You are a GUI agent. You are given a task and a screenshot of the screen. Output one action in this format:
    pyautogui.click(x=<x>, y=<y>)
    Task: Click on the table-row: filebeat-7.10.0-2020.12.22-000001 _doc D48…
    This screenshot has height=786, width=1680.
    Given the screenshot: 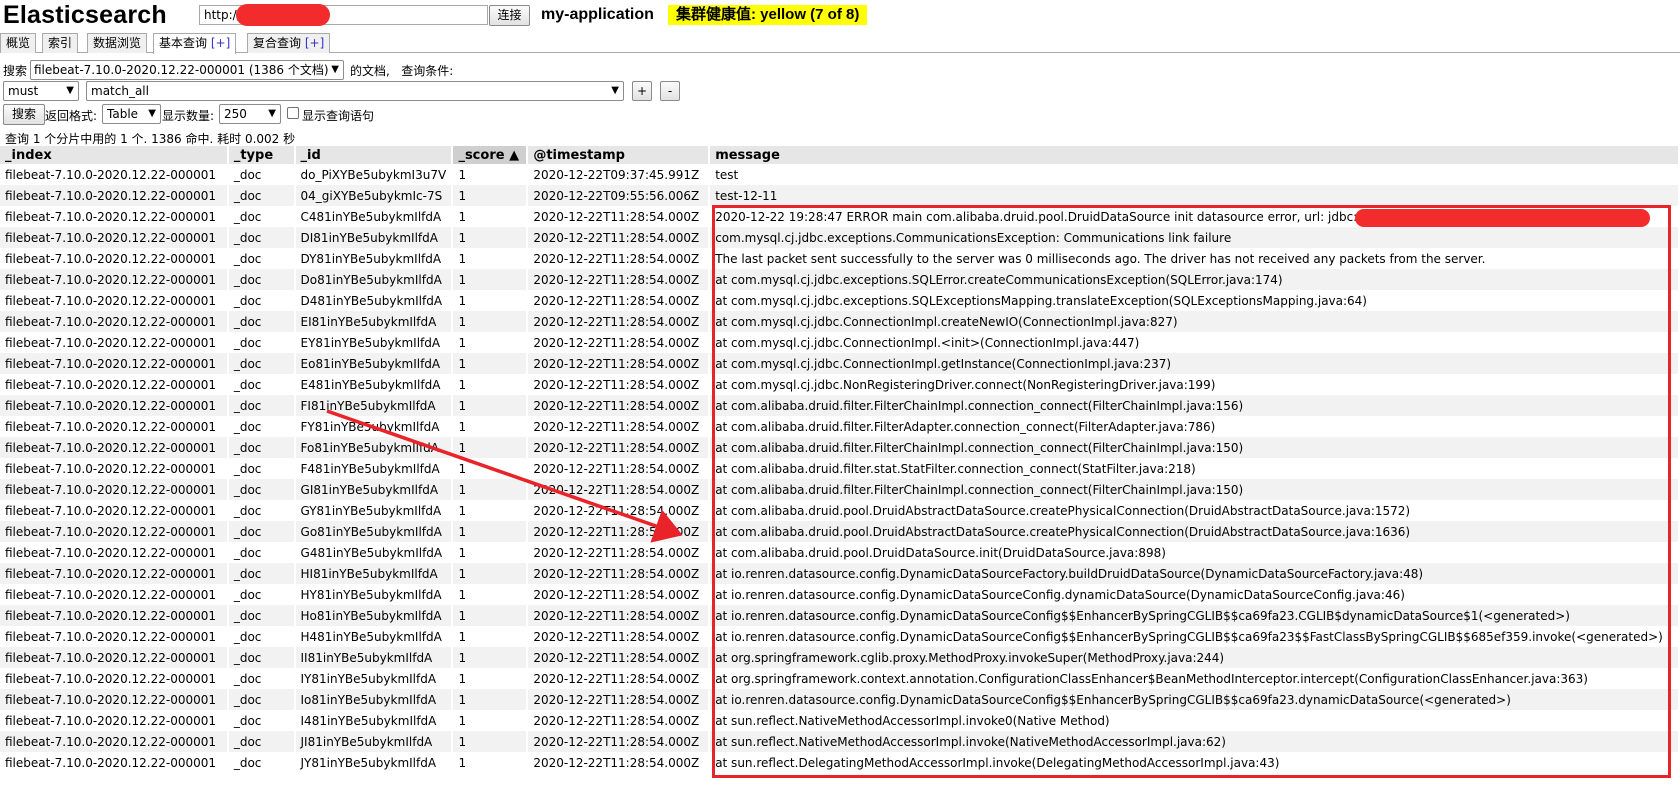 What is the action you would take?
    pyautogui.click(x=840, y=300)
    